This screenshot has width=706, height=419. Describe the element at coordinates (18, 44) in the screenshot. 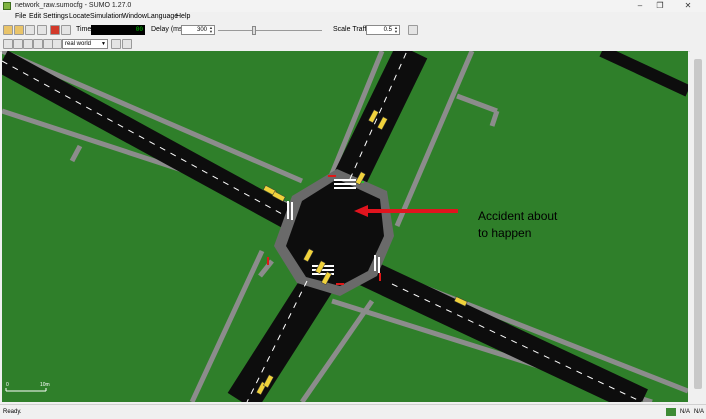

I see `zoom-icon` at that location.